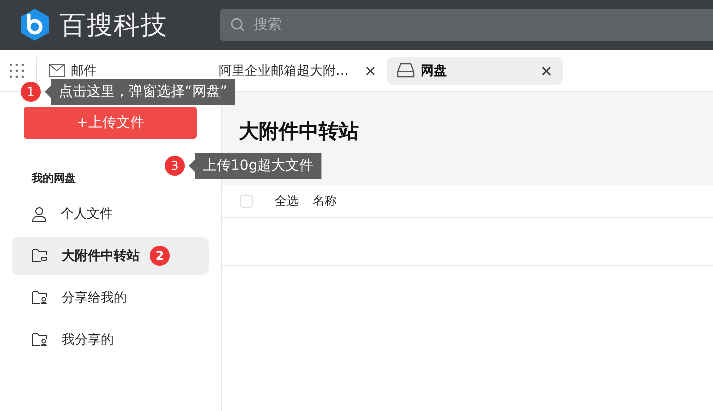 This screenshot has width=713, height=411. I want to click on sidebar-item: 大附件中转站 2, so click(110, 256).